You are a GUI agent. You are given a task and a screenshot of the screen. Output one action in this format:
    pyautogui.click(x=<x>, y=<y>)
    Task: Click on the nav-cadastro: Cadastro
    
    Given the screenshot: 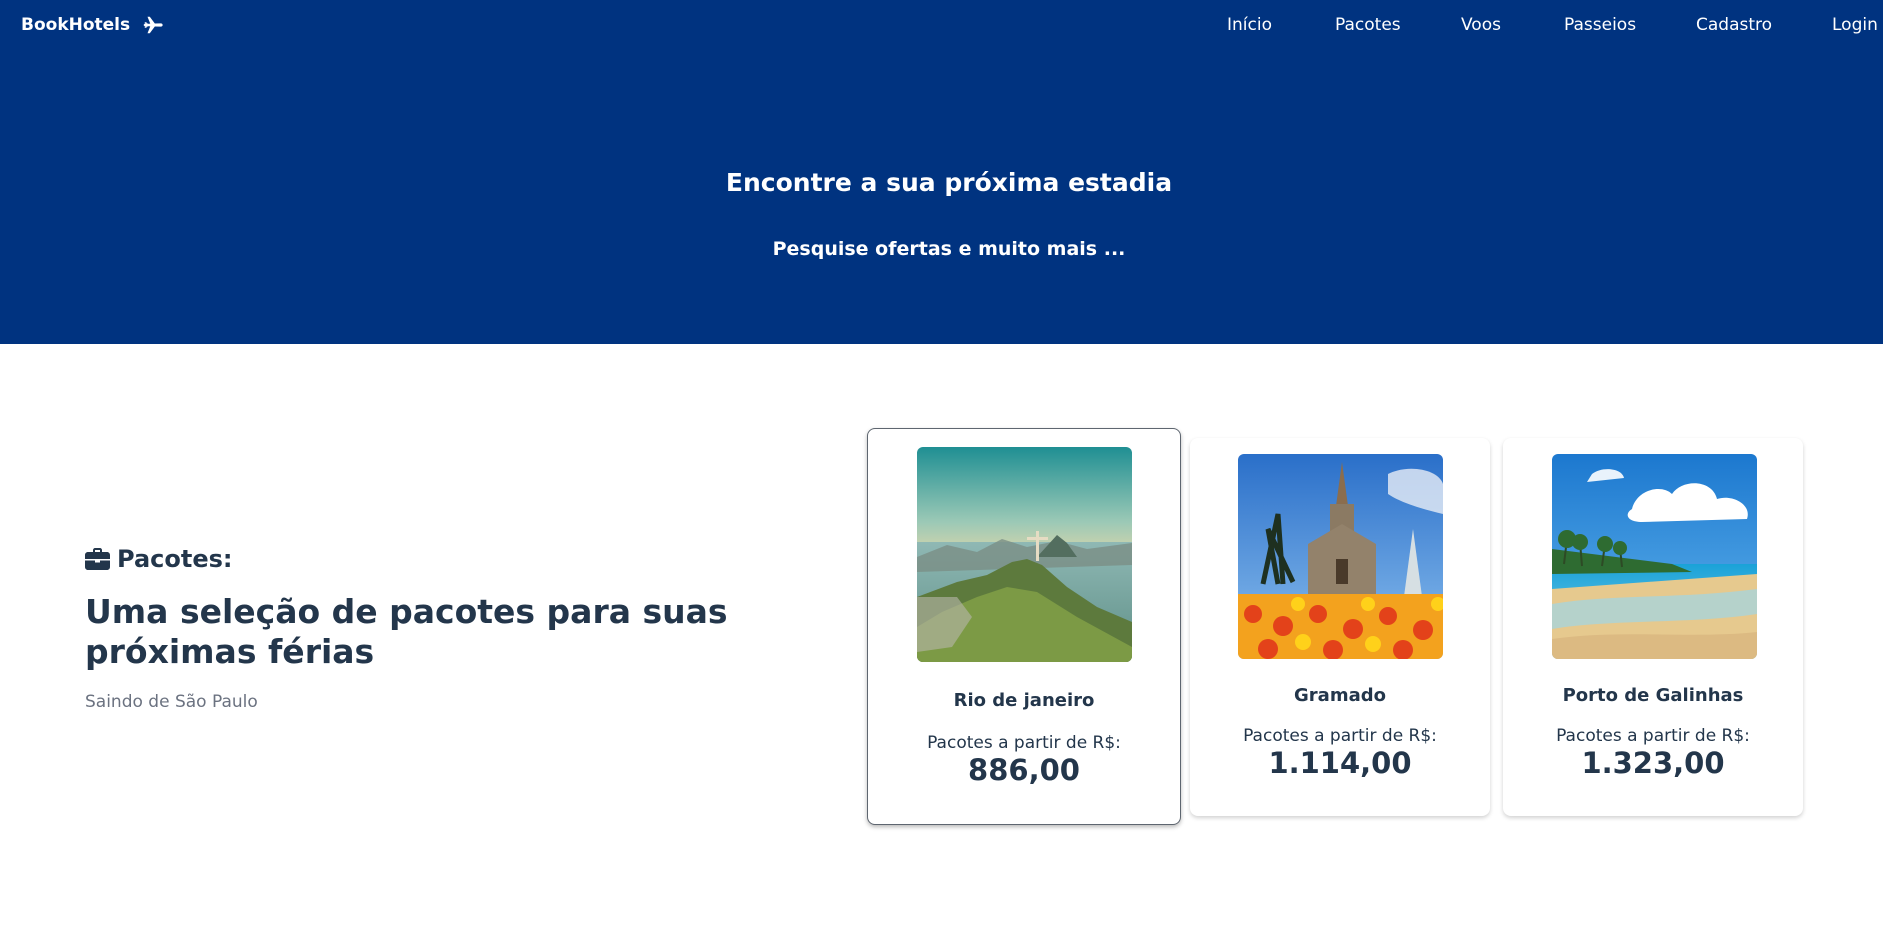 What is the action you would take?
    pyautogui.click(x=1734, y=25)
    